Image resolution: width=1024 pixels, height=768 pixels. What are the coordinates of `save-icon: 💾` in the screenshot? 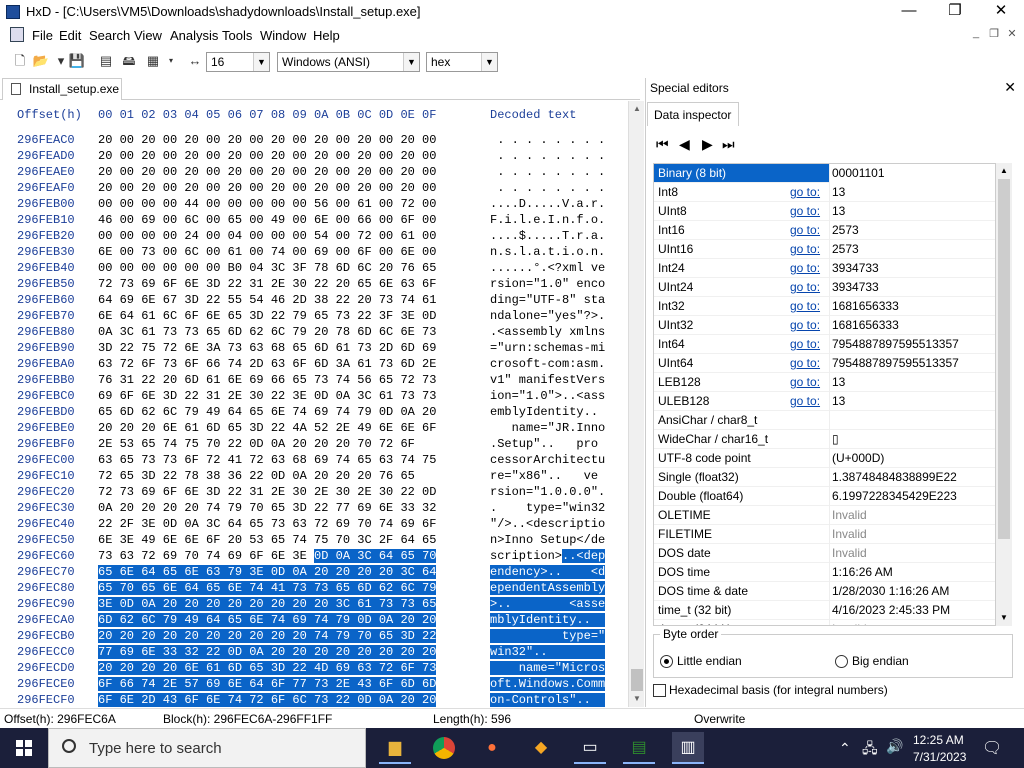 It's located at (77, 61).